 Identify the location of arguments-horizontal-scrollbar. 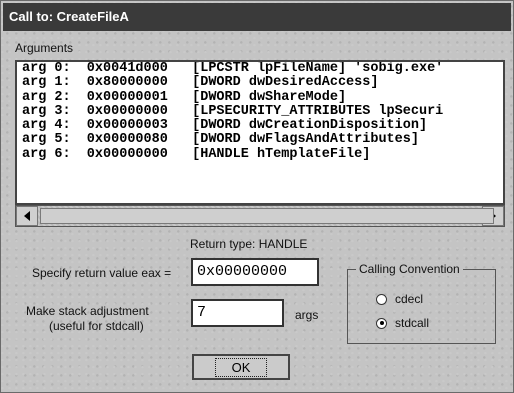
(260, 216).